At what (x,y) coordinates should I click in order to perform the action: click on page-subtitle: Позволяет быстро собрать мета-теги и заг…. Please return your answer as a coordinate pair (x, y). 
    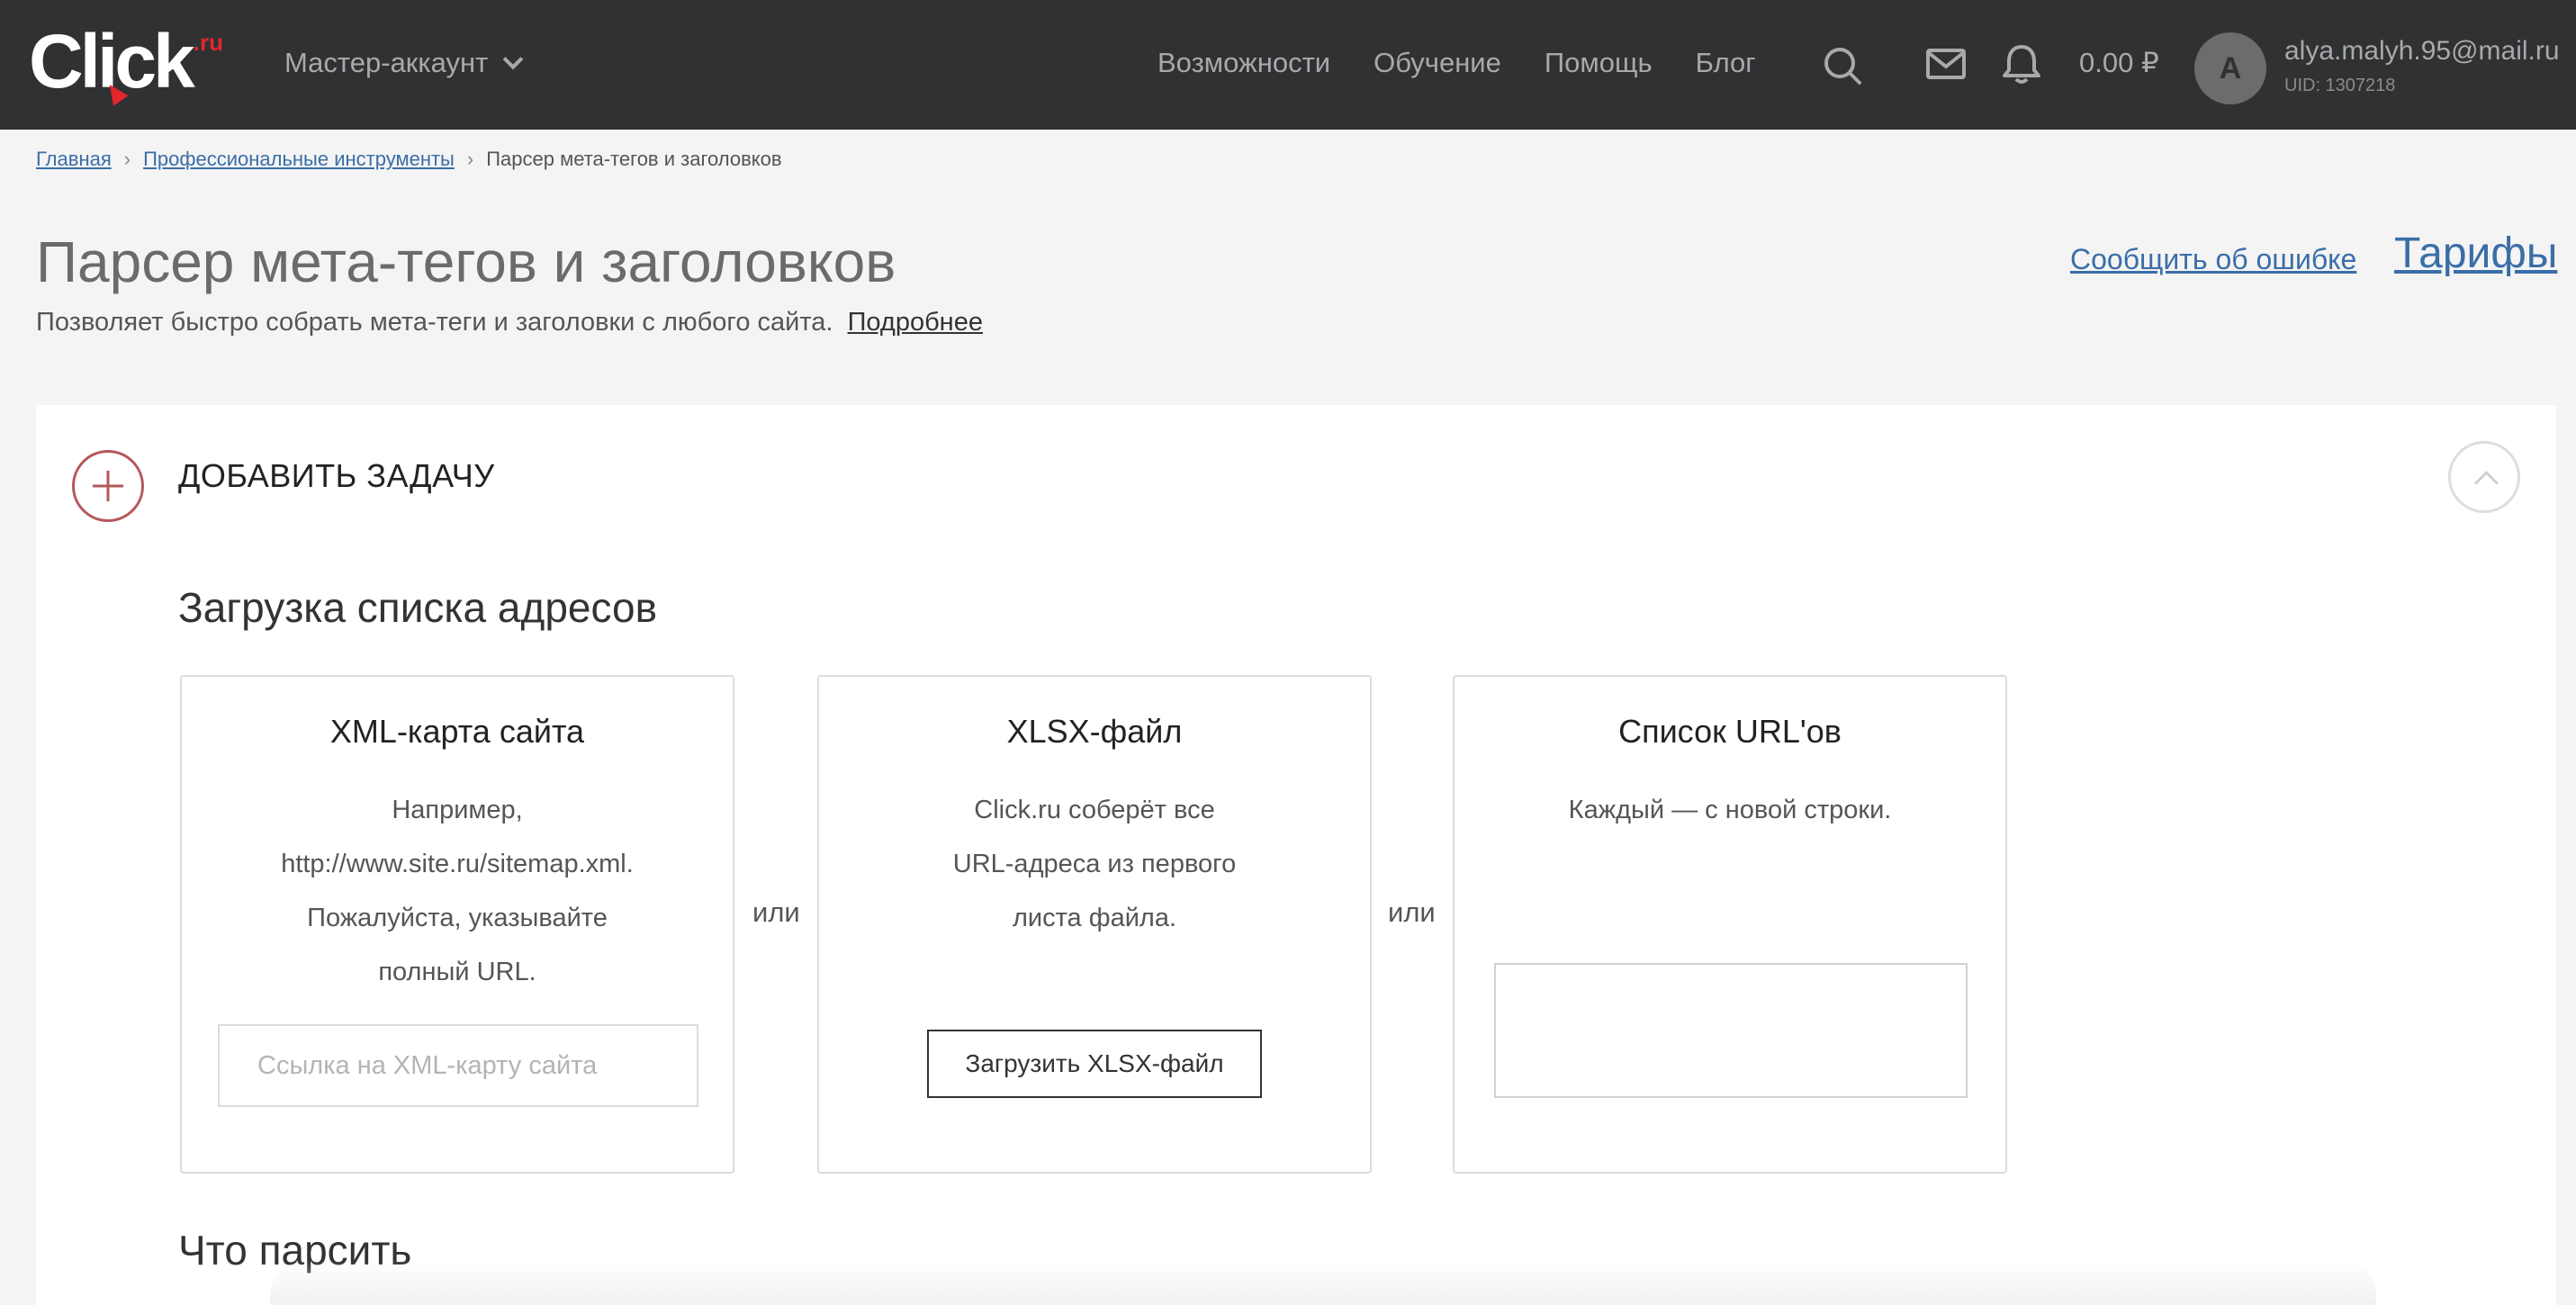
    Looking at the image, I should click on (509, 323).